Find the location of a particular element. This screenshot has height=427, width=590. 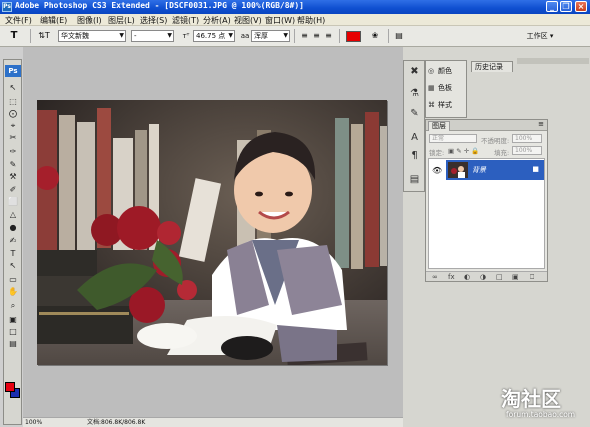

layer-name: 背景 is located at coordinates (479, 170).